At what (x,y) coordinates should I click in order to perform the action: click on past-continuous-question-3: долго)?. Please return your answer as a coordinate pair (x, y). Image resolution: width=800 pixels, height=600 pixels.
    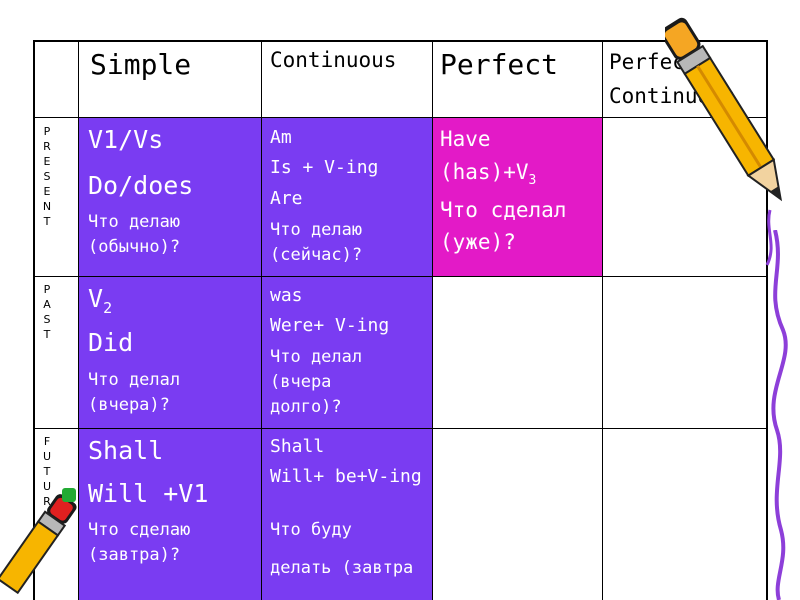
    Looking at the image, I should click on (306, 407).